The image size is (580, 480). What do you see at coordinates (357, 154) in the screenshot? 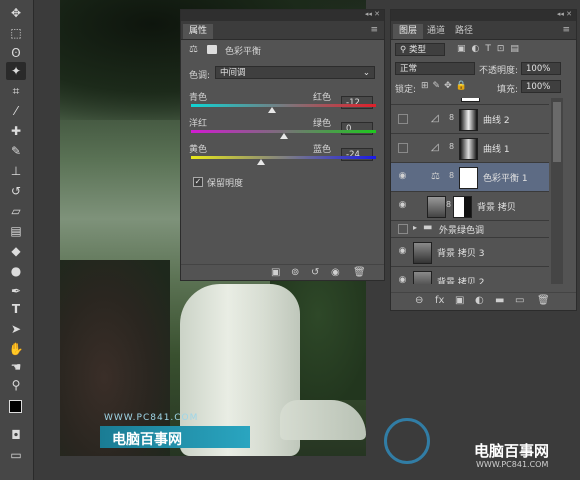
I see `yellow-blue-value: -24` at bounding box center [357, 154].